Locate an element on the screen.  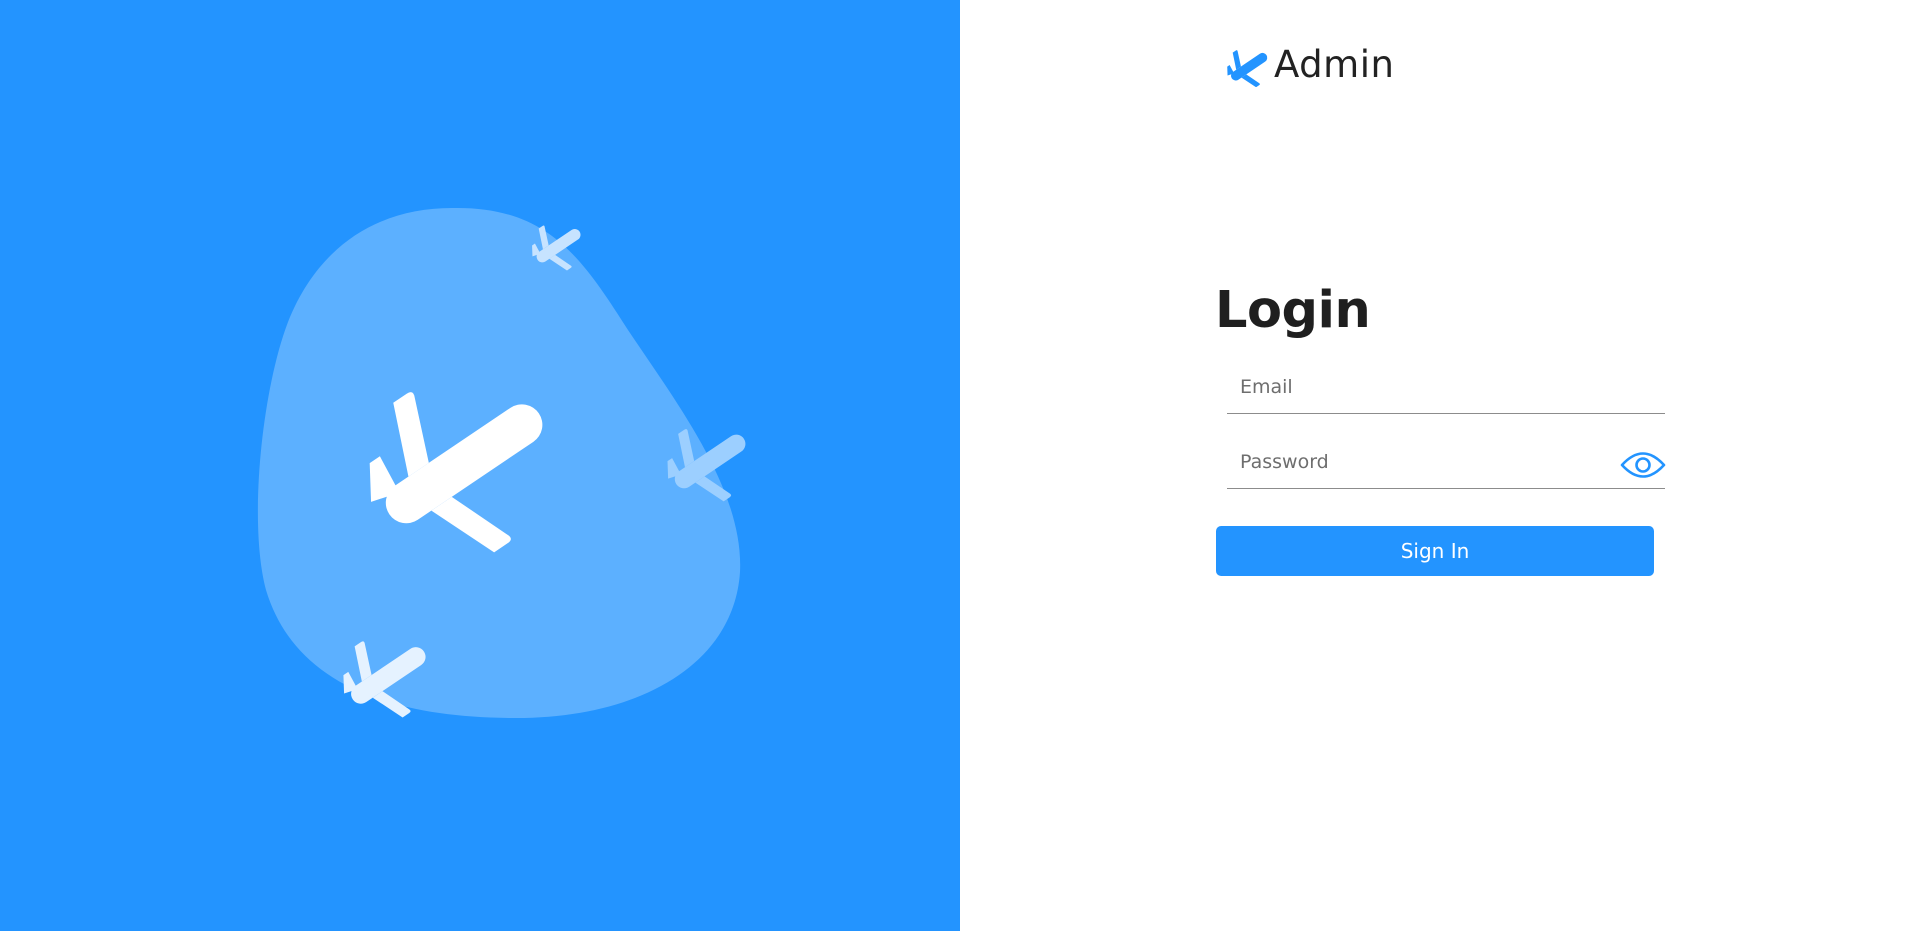
page-title: Login is located at coordinates (1293, 310).